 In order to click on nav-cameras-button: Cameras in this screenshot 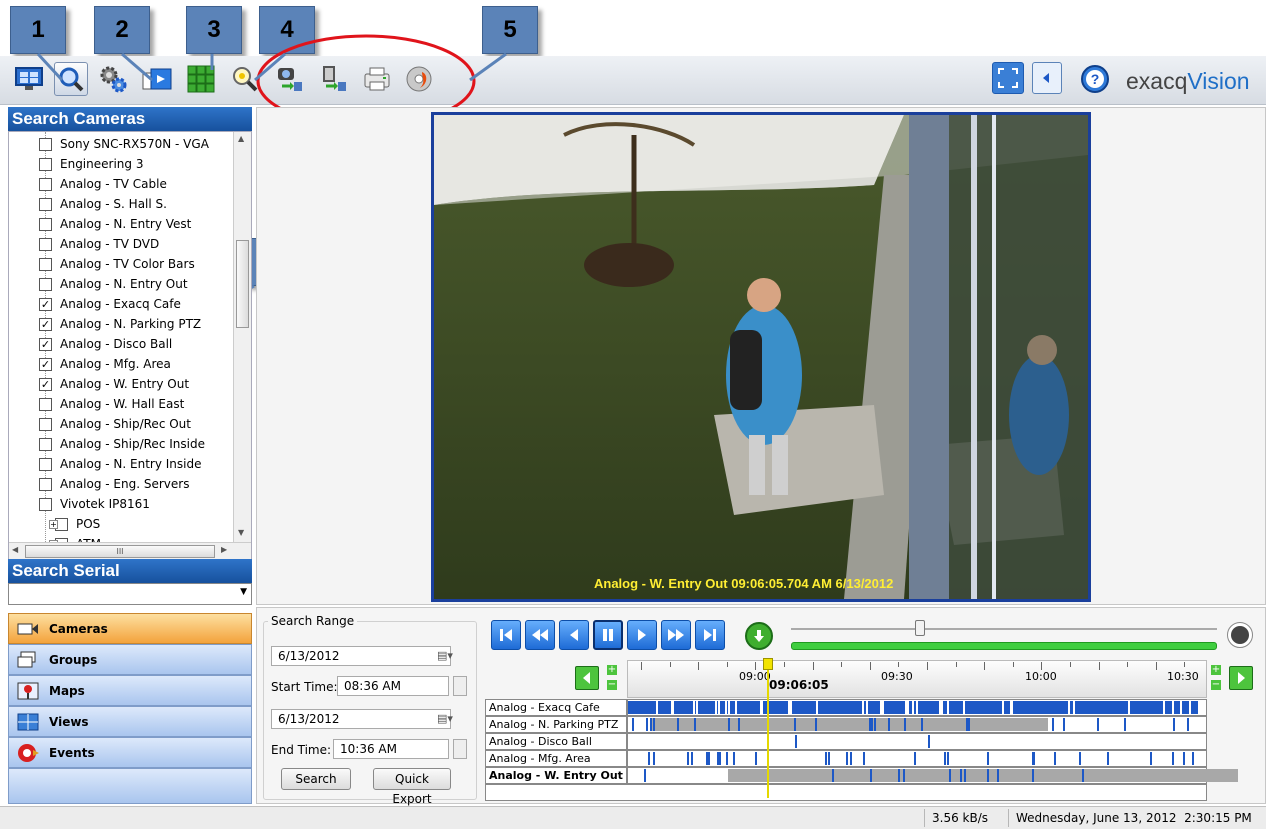, I will do `click(130, 628)`.